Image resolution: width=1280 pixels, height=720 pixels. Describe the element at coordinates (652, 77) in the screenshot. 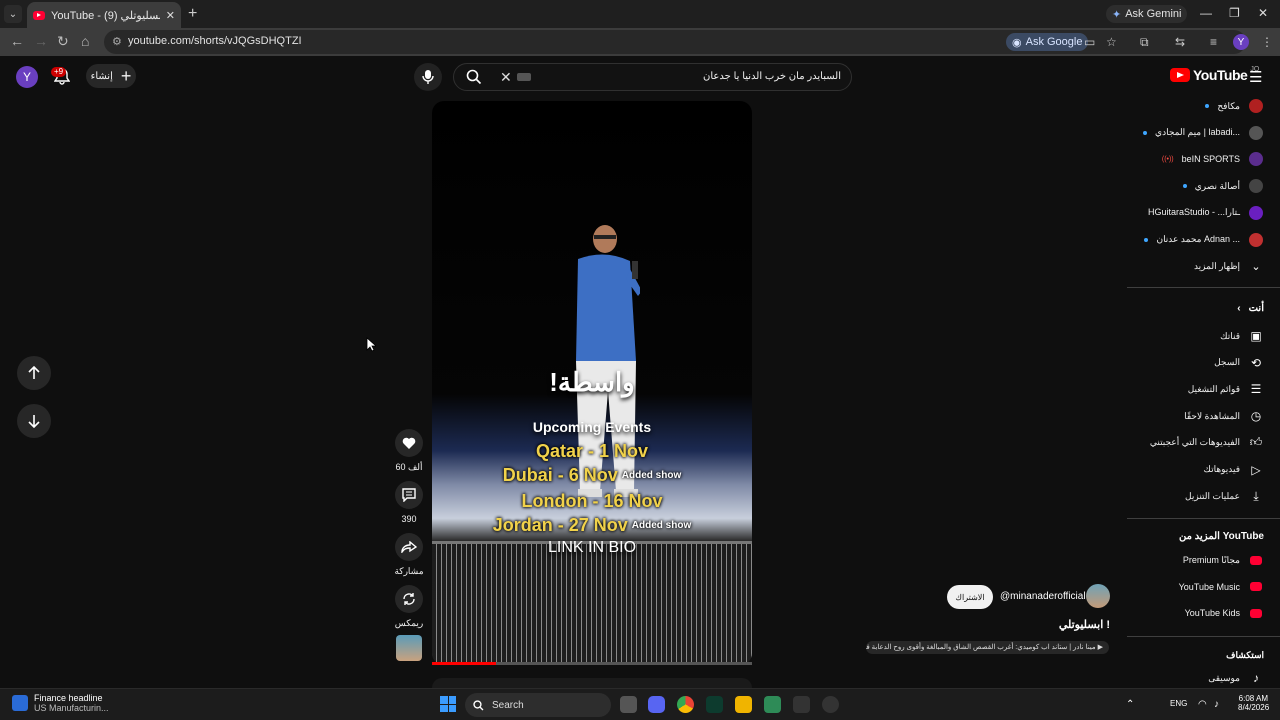

I see `search-box: ✕ السبايدر مان خرب الدنيا يا جدعان` at that location.